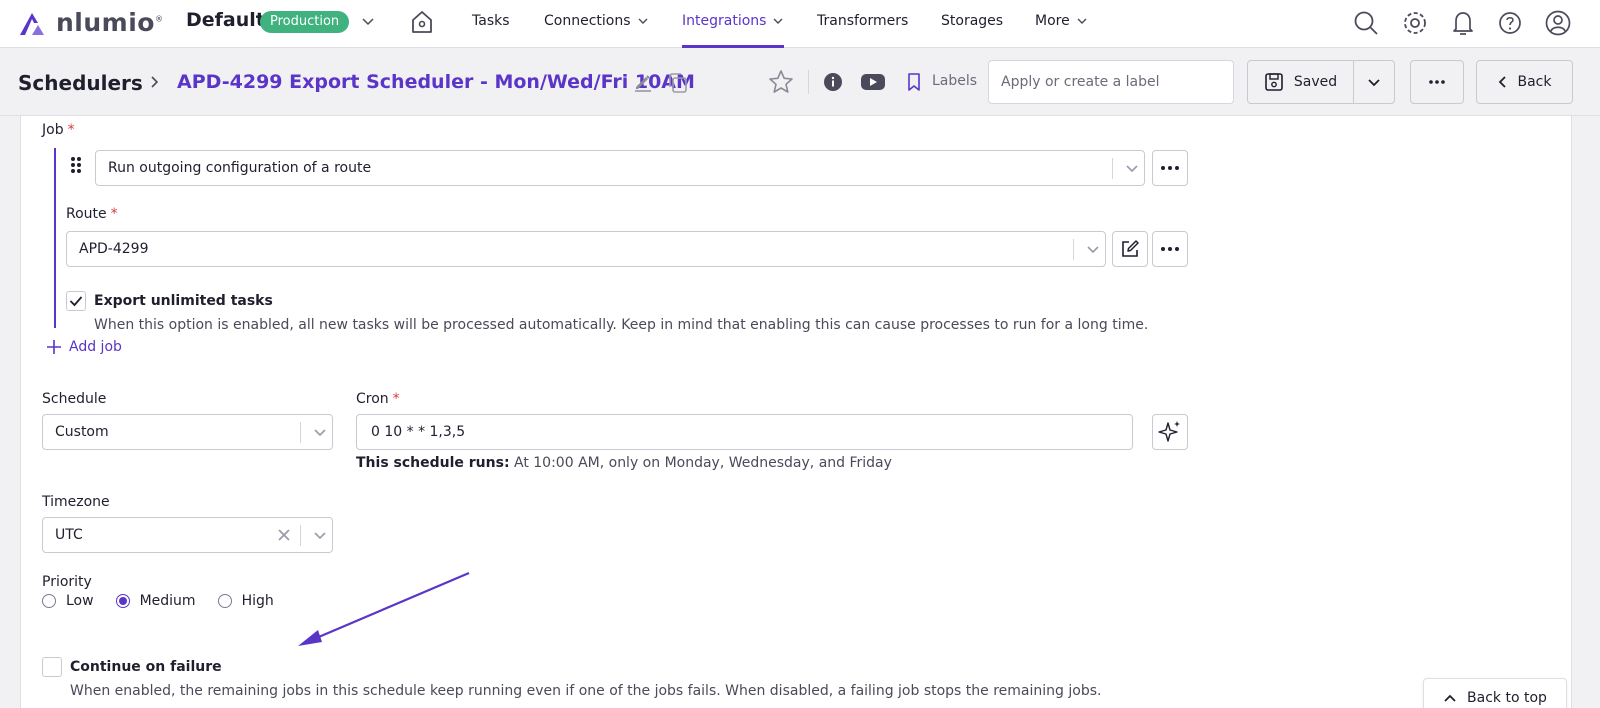 The height and width of the screenshot is (708, 1600). Describe the element at coordinates (55, 238) in the screenshot. I see `job-group-rail` at that location.